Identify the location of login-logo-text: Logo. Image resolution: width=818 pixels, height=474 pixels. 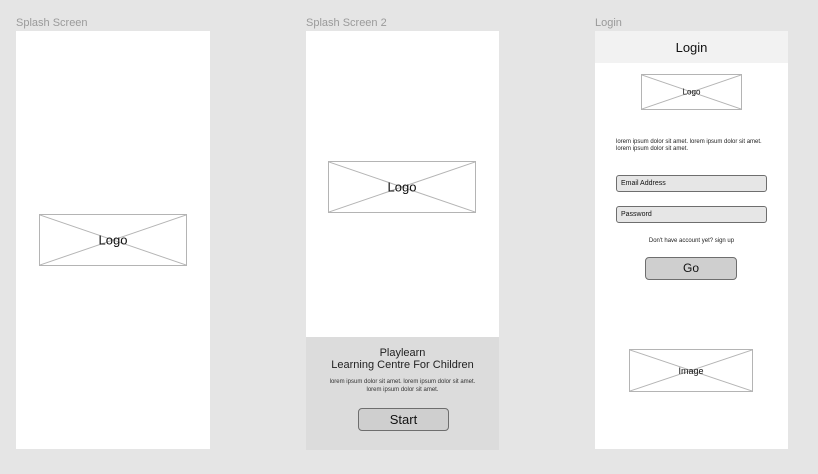
(691, 92).